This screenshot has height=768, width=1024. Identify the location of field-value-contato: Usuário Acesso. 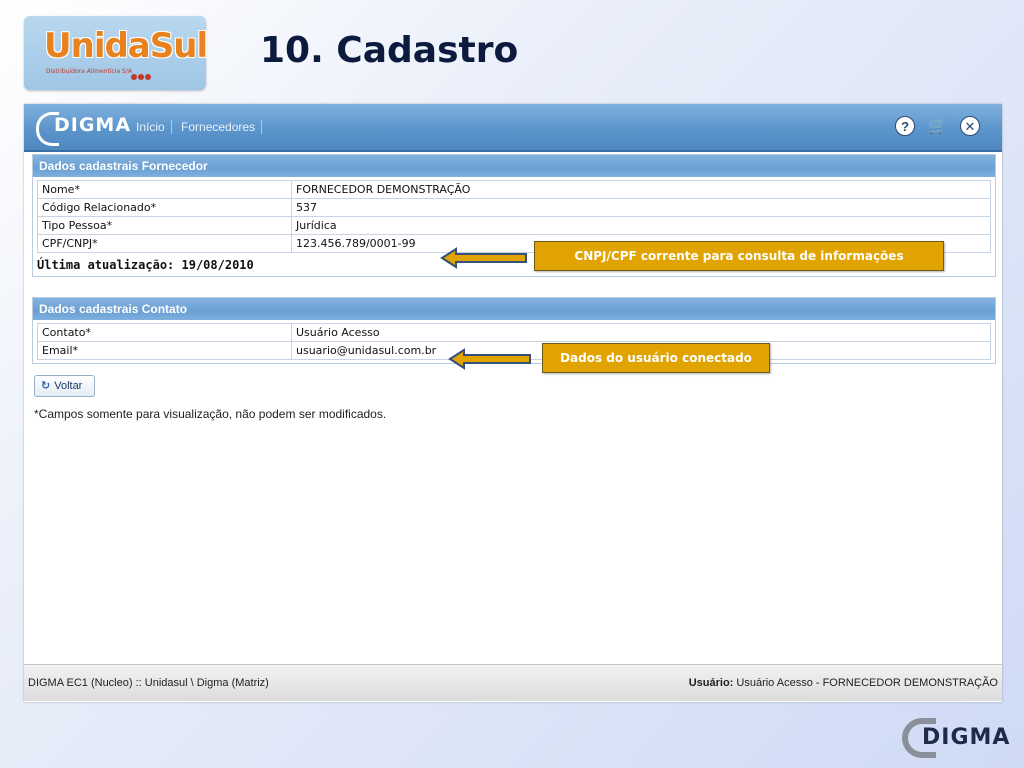
(641, 332).